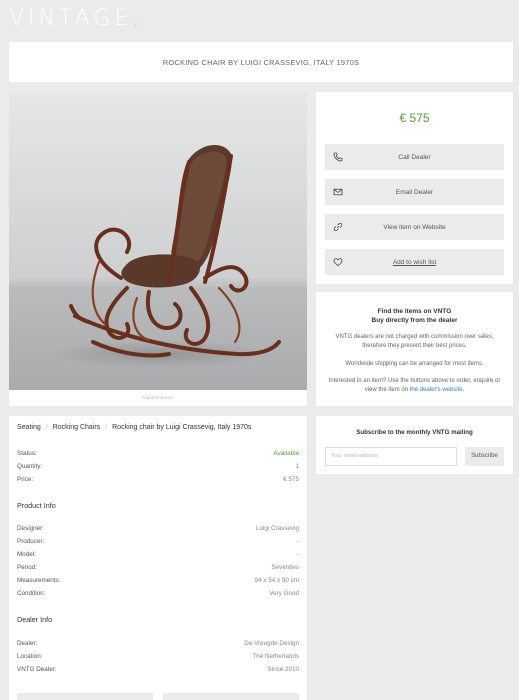 The width and height of the screenshot is (519, 700). I want to click on call-dealer-label: Call Dealer, so click(414, 157).